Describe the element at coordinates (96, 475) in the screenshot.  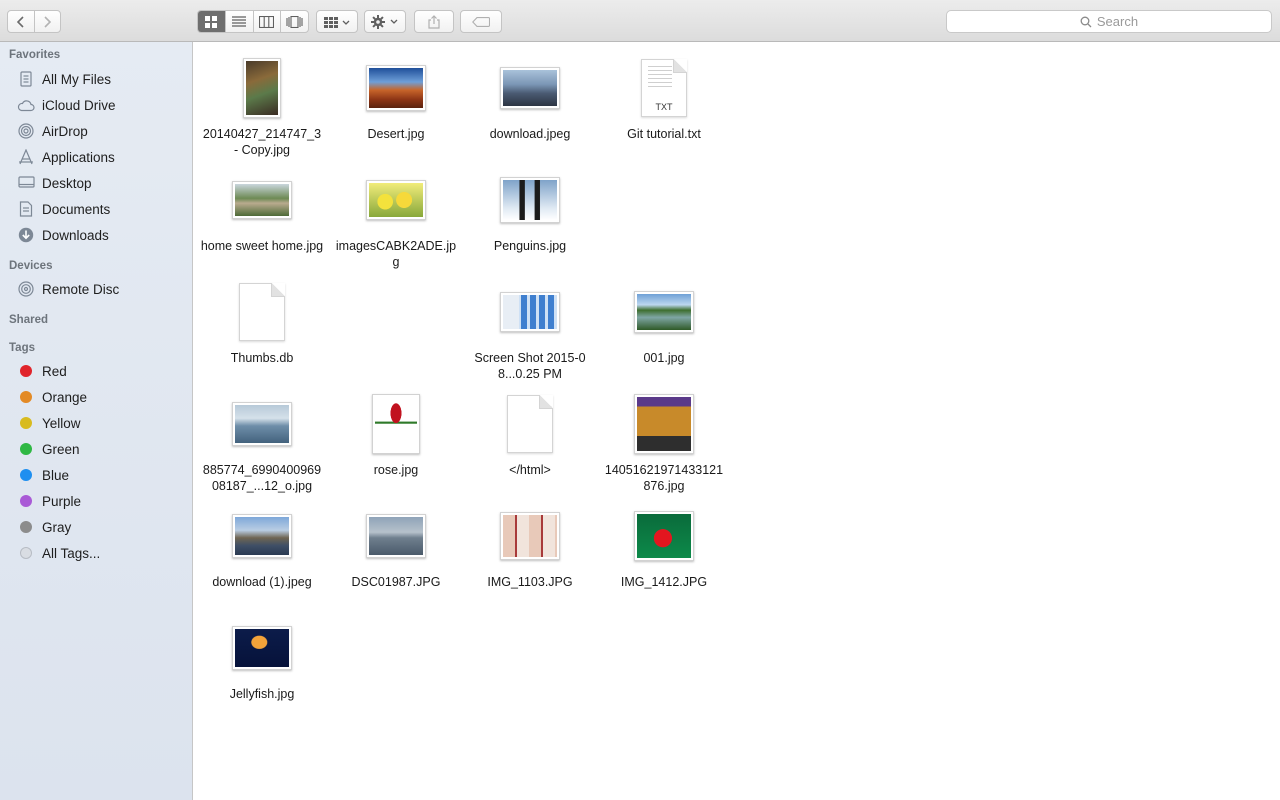
I see `sidebar-tag-blue: Blue` at that location.